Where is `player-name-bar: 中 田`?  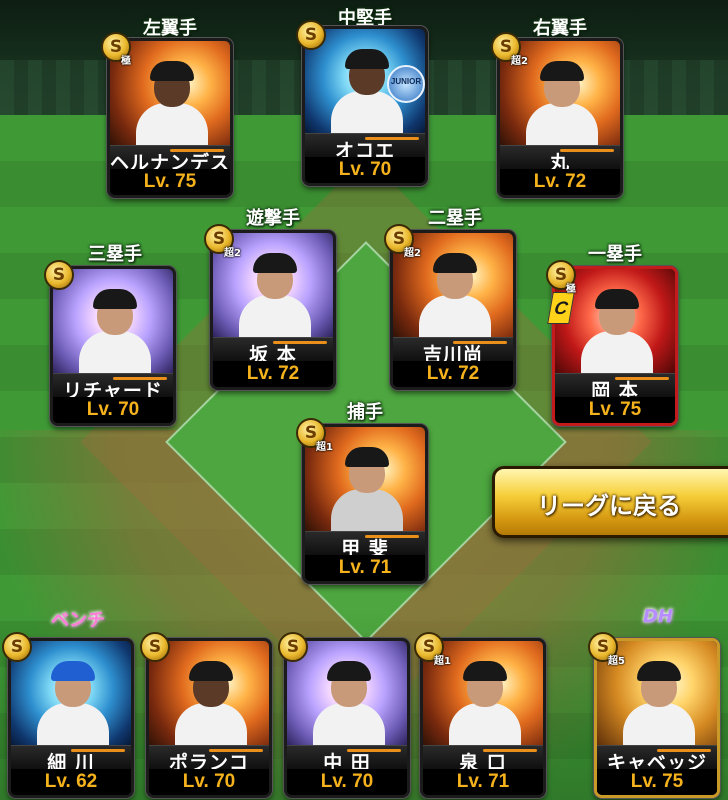
player-name-bar: 中 田 is located at coordinates (347, 759).